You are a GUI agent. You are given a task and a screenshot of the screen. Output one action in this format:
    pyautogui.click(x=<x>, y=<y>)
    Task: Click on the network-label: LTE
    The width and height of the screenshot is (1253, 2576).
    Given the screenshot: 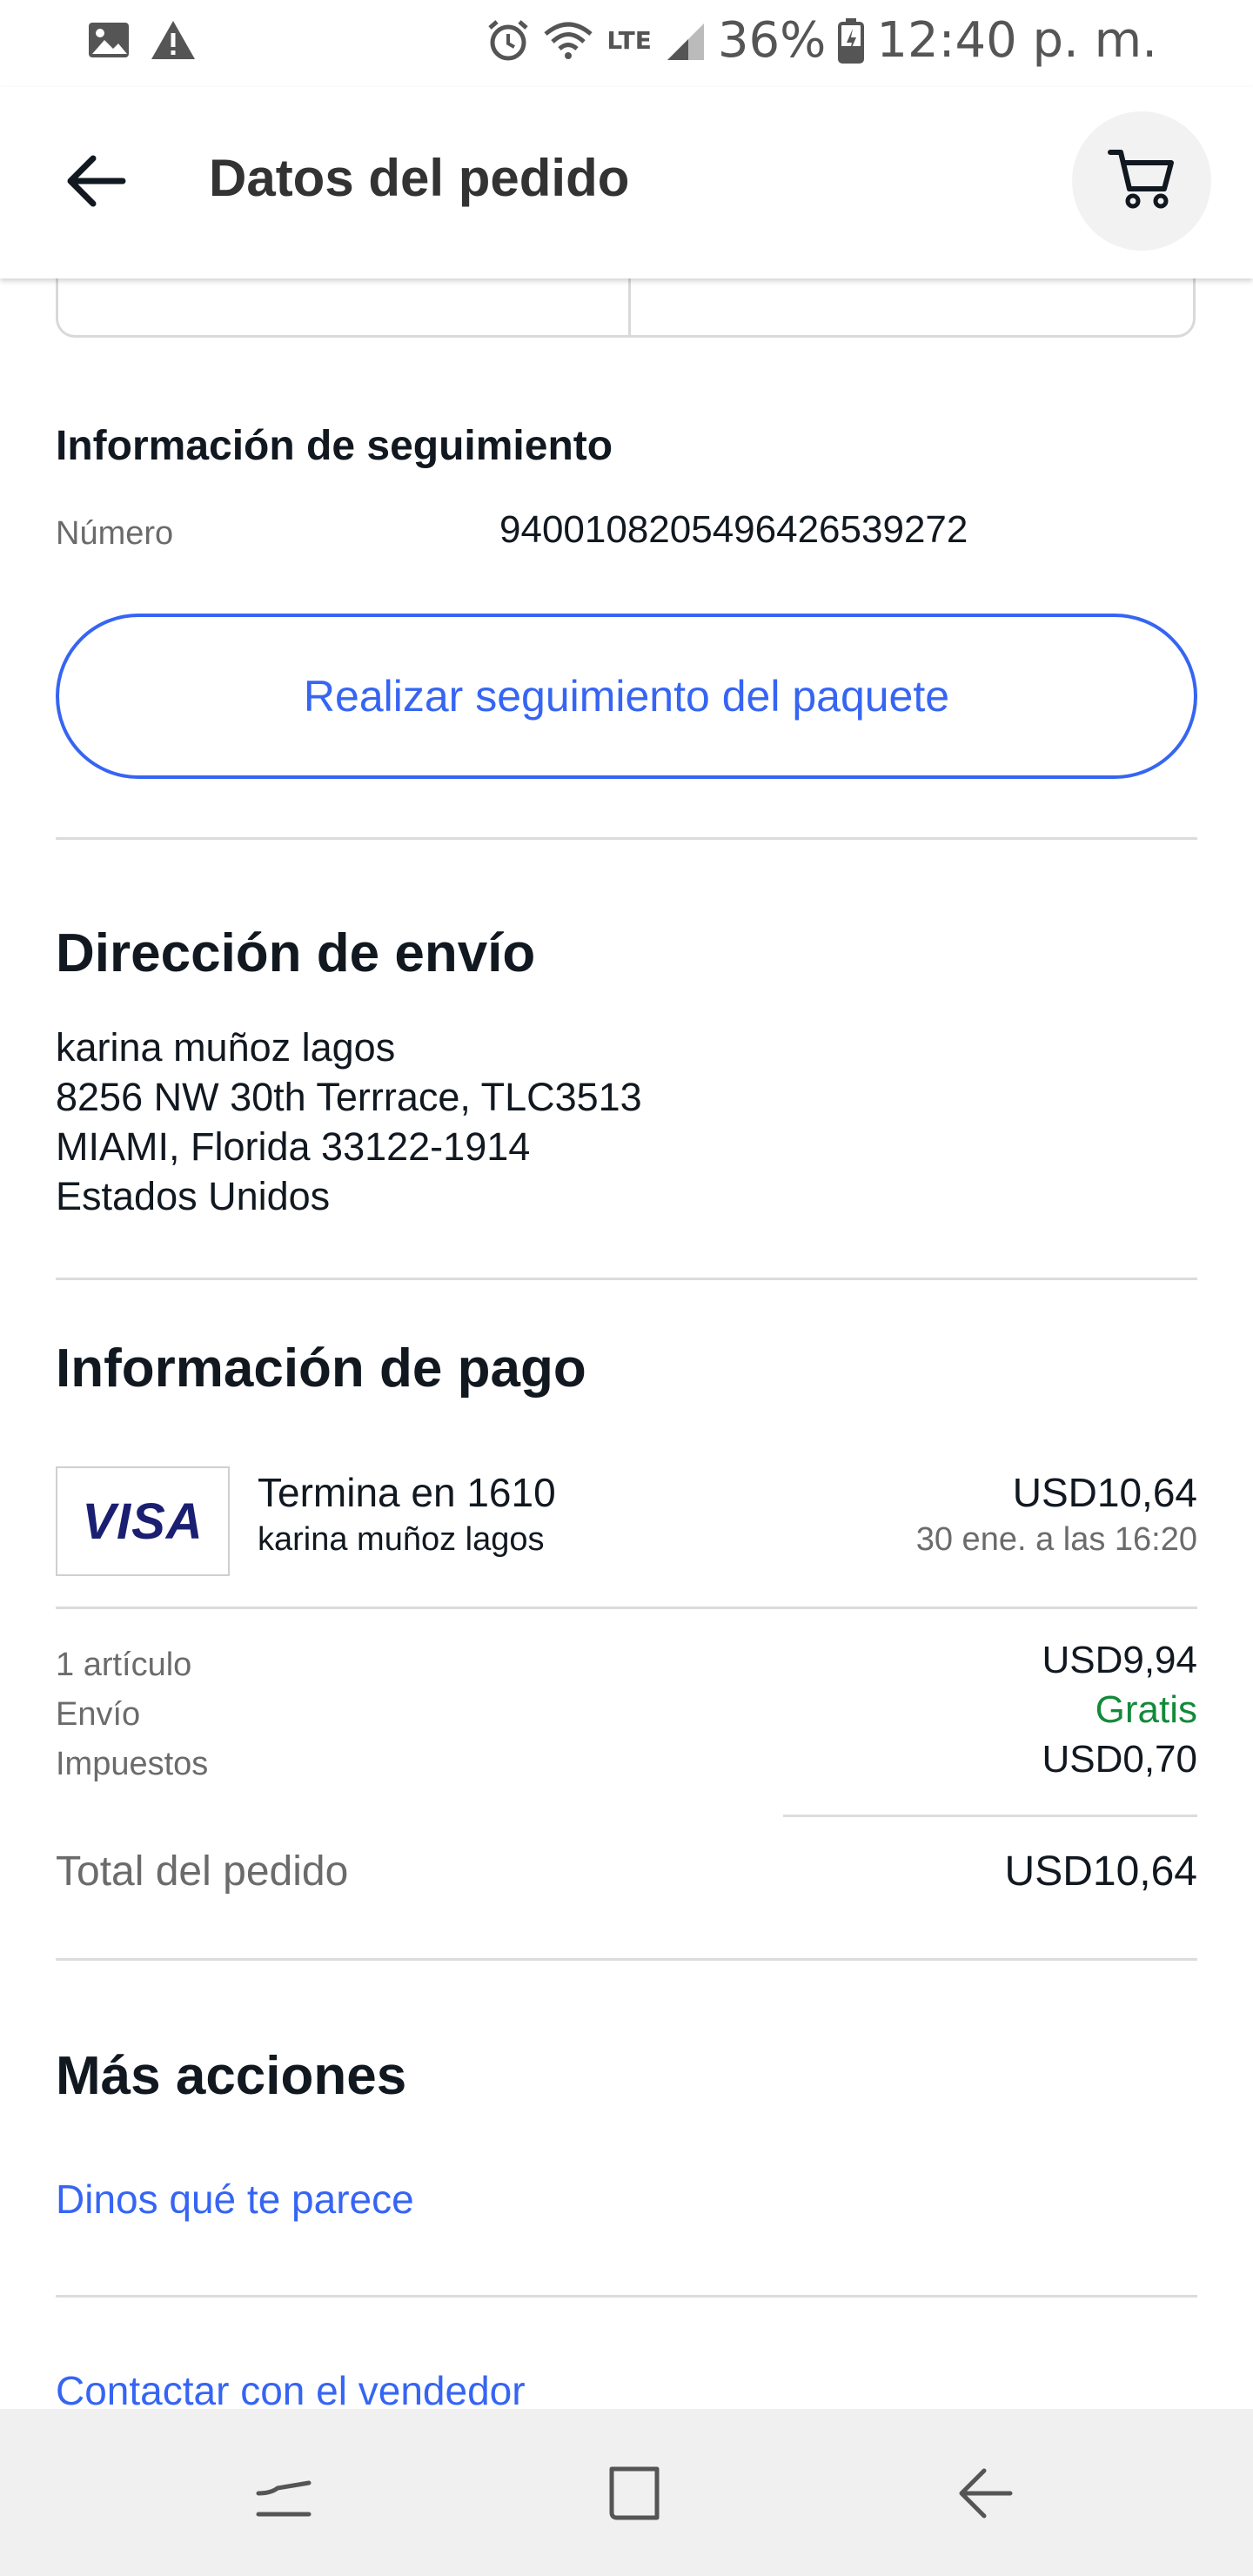 What is the action you would take?
    pyautogui.click(x=629, y=40)
    